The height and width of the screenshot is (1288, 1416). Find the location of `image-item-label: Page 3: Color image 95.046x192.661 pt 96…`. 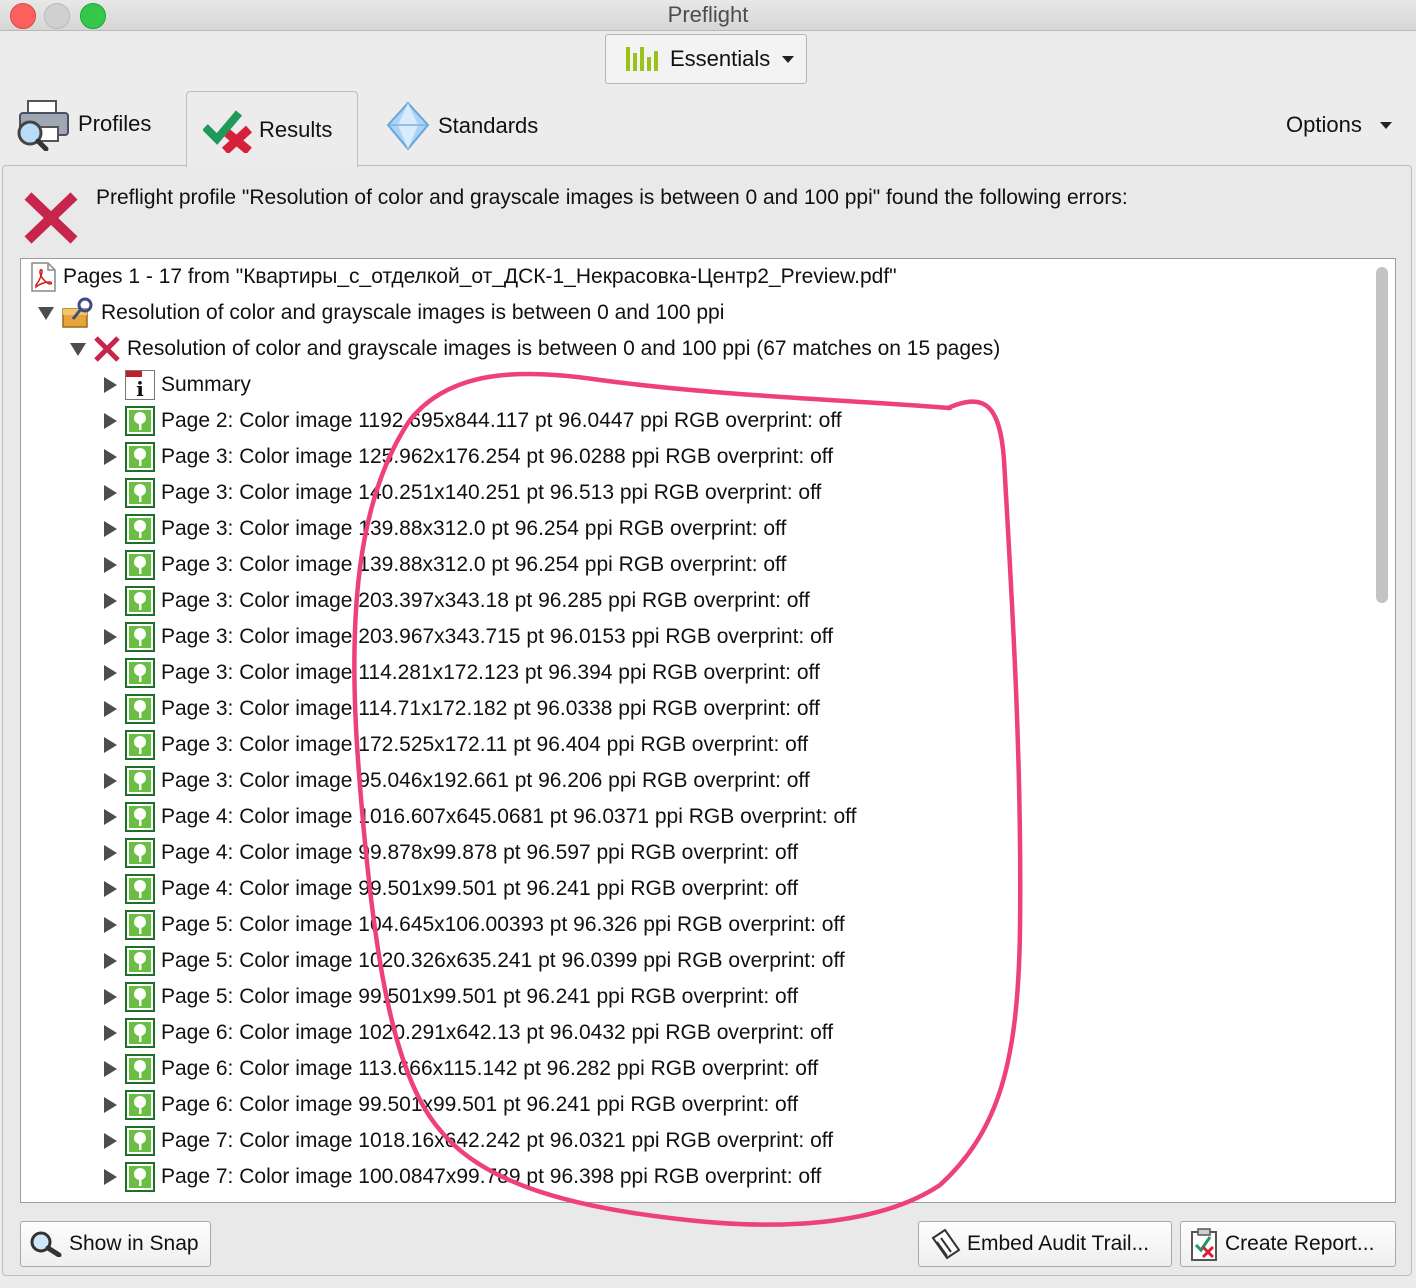

image-item-label: Page 3: Color image 95.046x192.661 pt 96… is located at coordinates (485, 780).